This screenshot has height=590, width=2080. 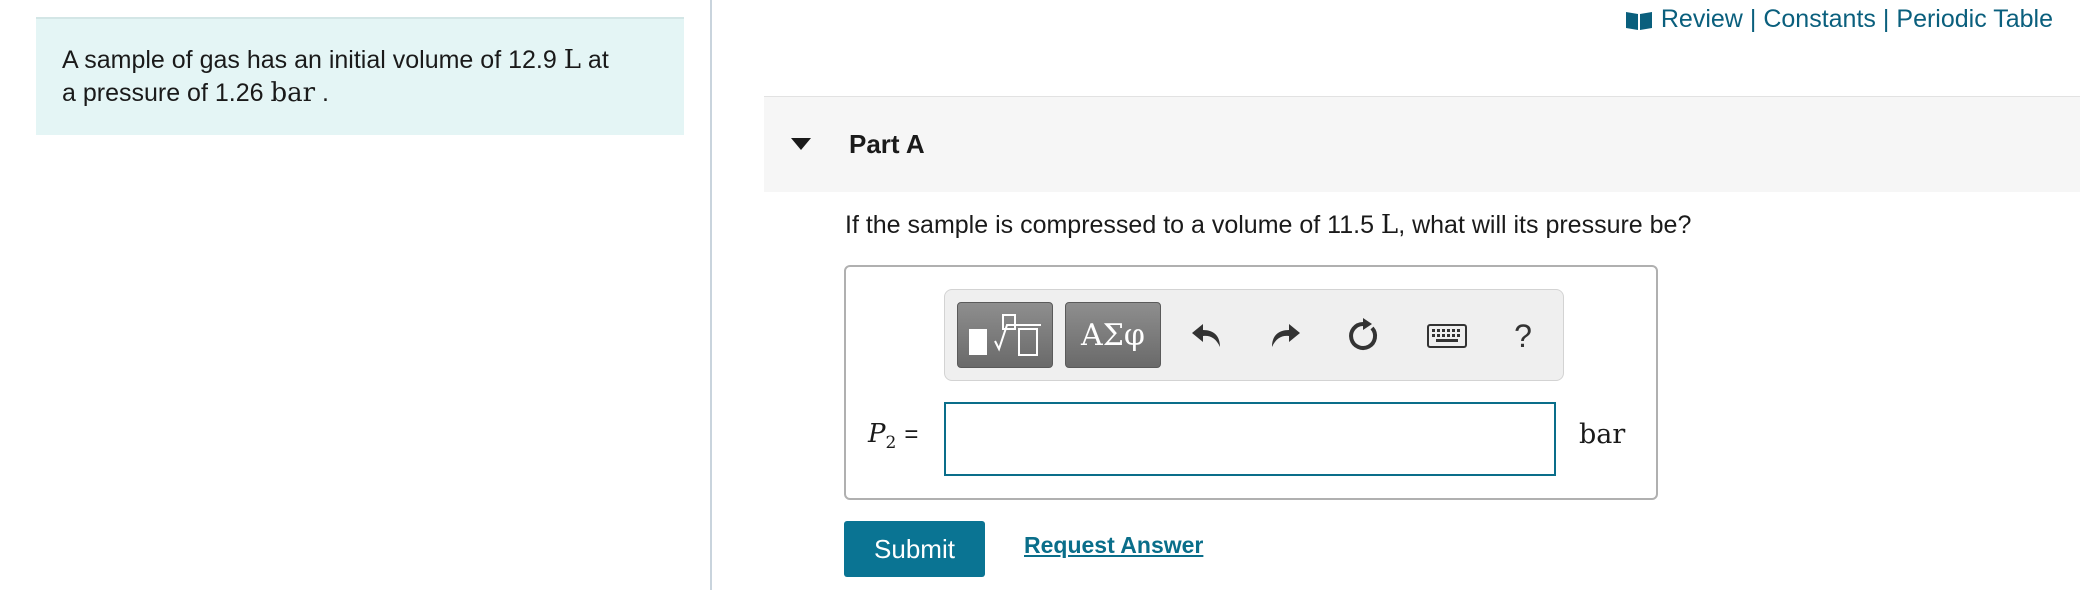 What do you see at coordinates (1113, 335) in the screenshot?
I see `greek-symbols-button: ΑΣφ` at bounding box center [1113, 335].